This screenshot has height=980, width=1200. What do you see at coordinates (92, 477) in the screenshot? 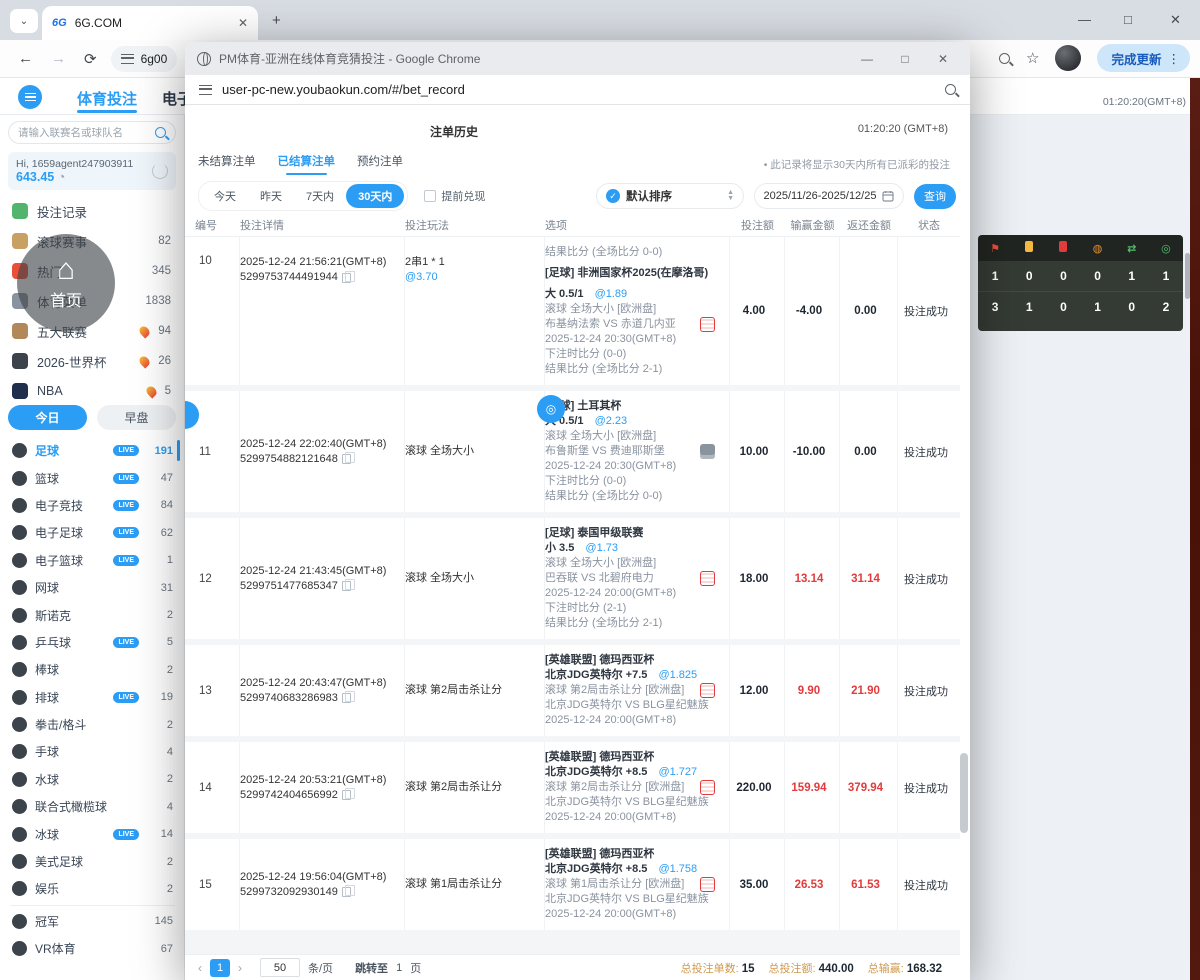
I see `sport-item-篮球: 篮球 LIVE 47` at bounding box center [92, 477].